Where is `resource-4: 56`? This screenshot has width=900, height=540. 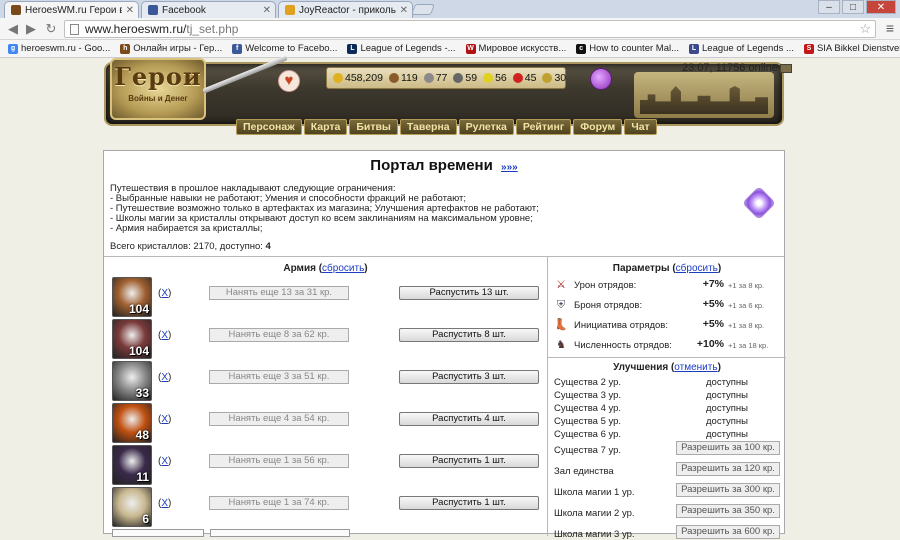
resource-4: 56 is located at coordinates (495, 78).